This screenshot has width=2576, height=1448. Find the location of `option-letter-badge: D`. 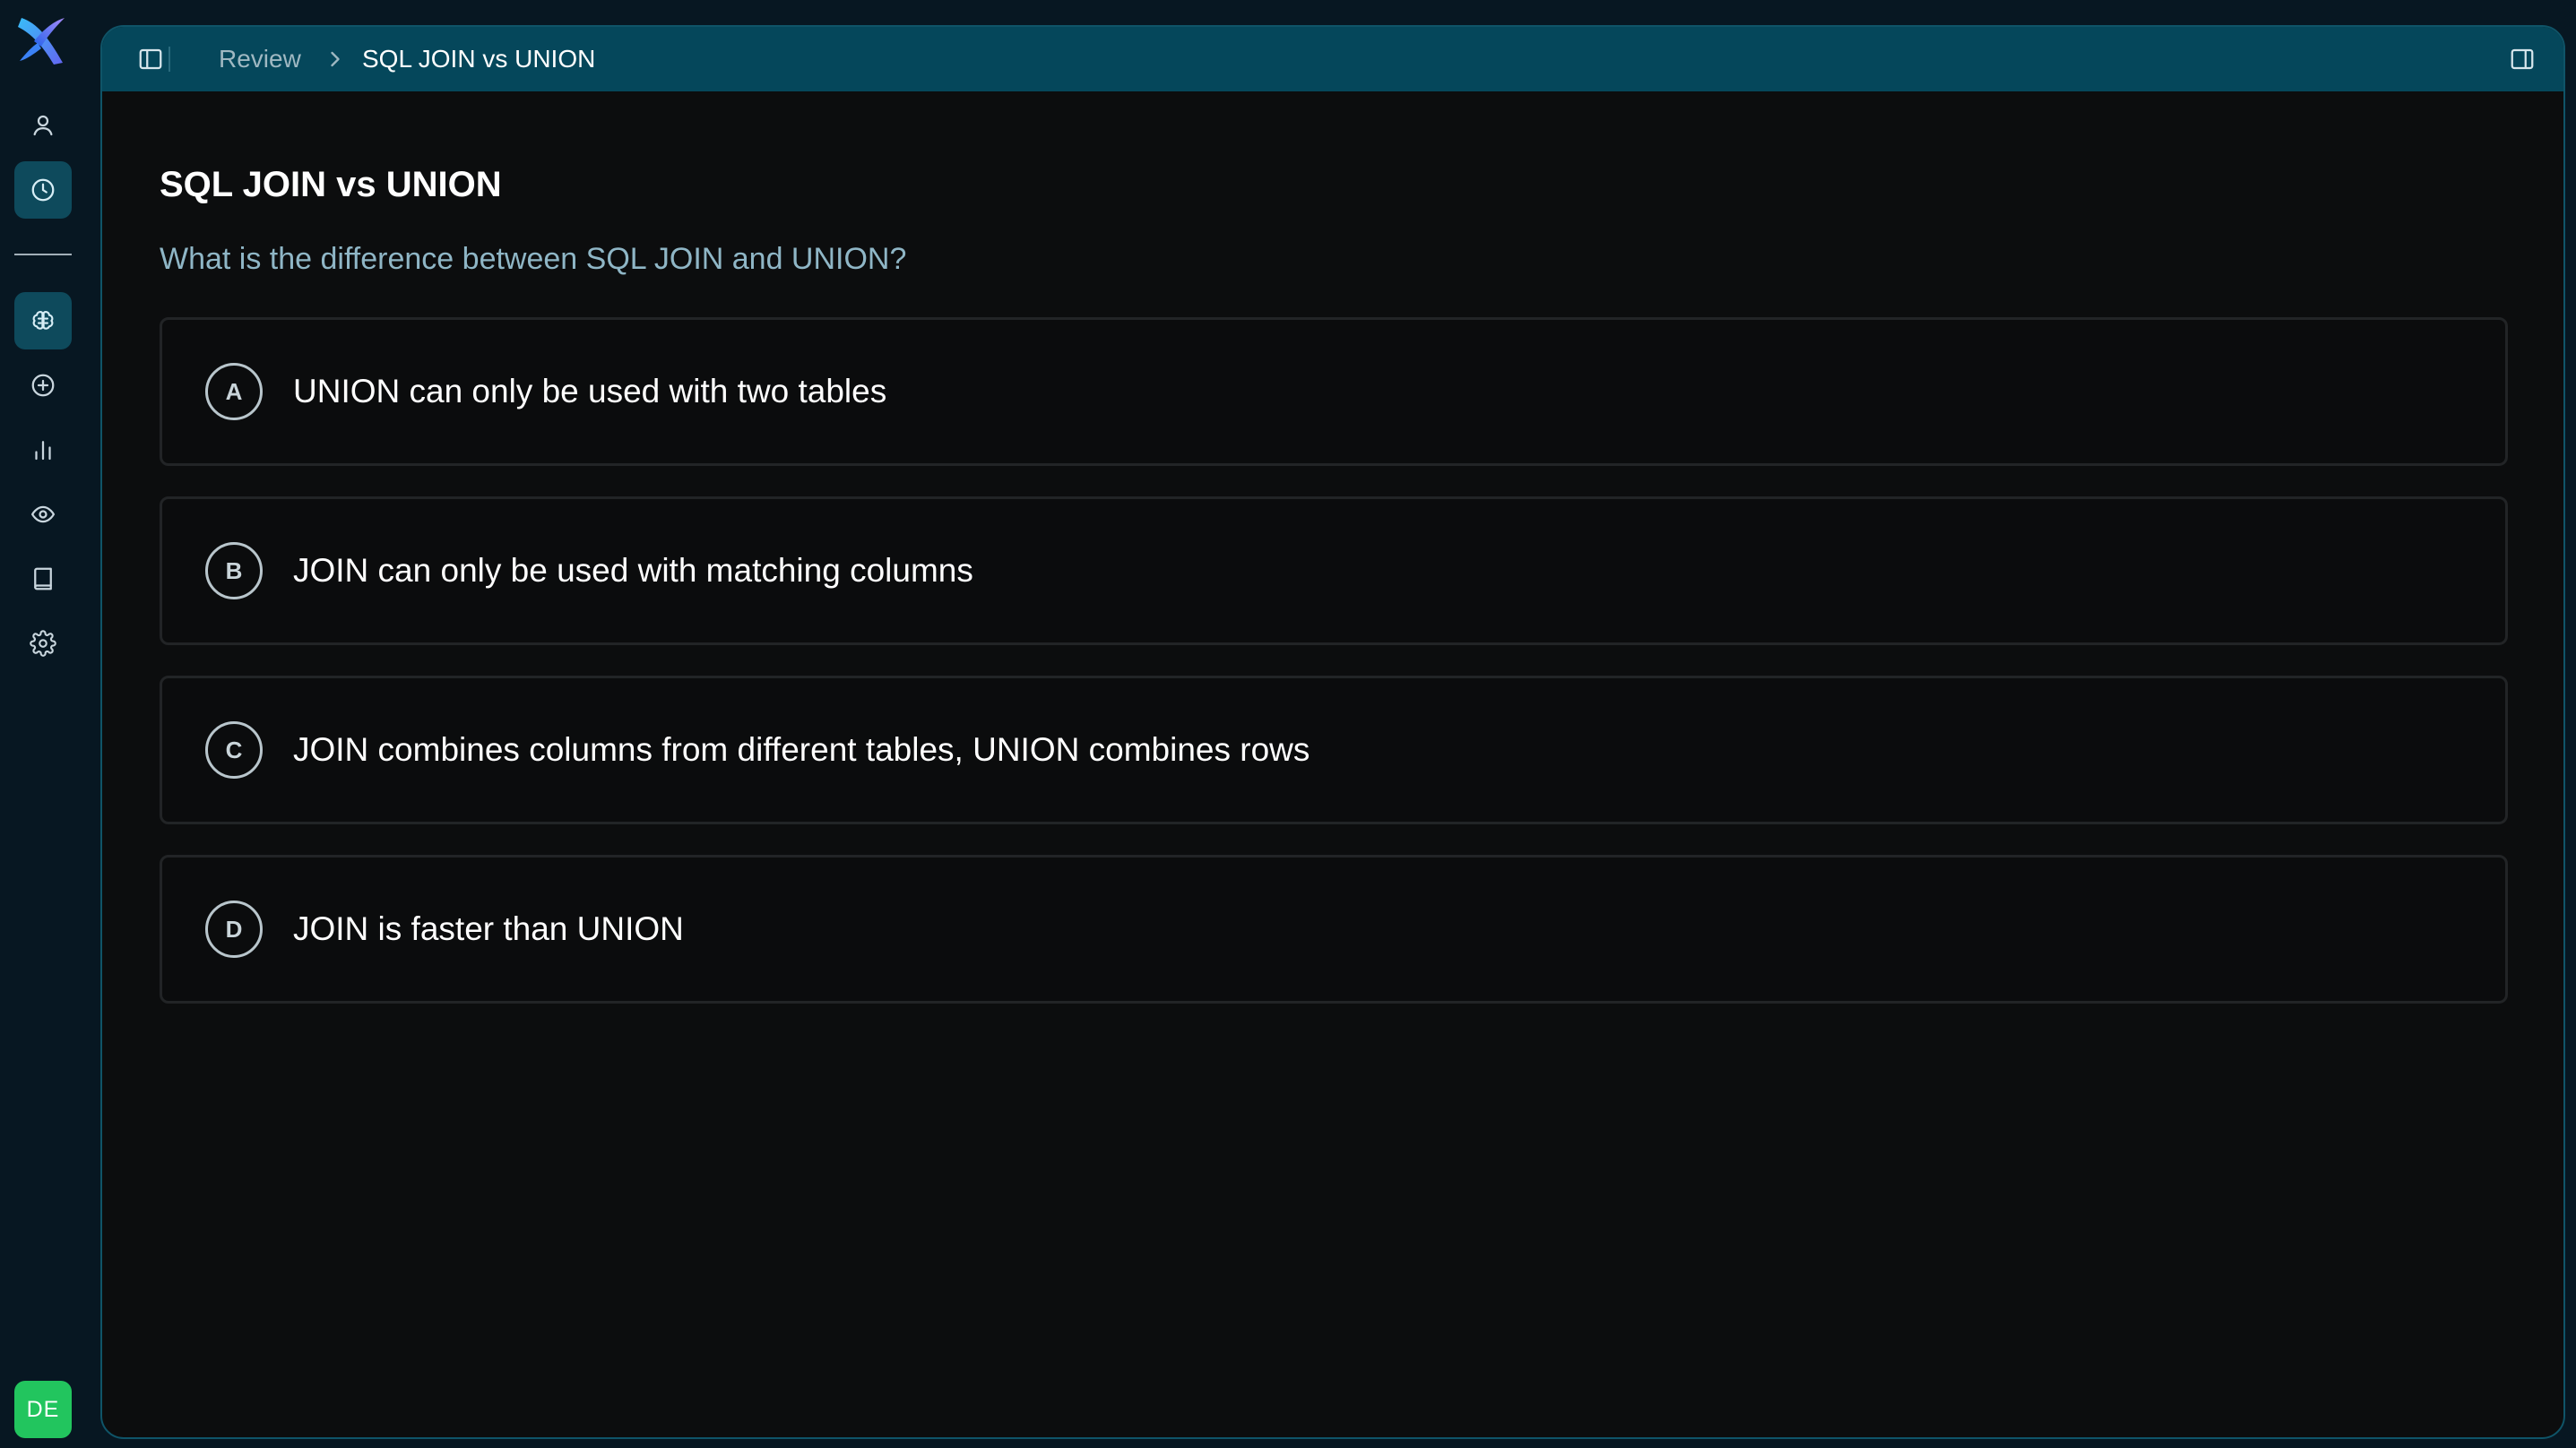

option-letter-badge: D is located at coordinates (234, 930).